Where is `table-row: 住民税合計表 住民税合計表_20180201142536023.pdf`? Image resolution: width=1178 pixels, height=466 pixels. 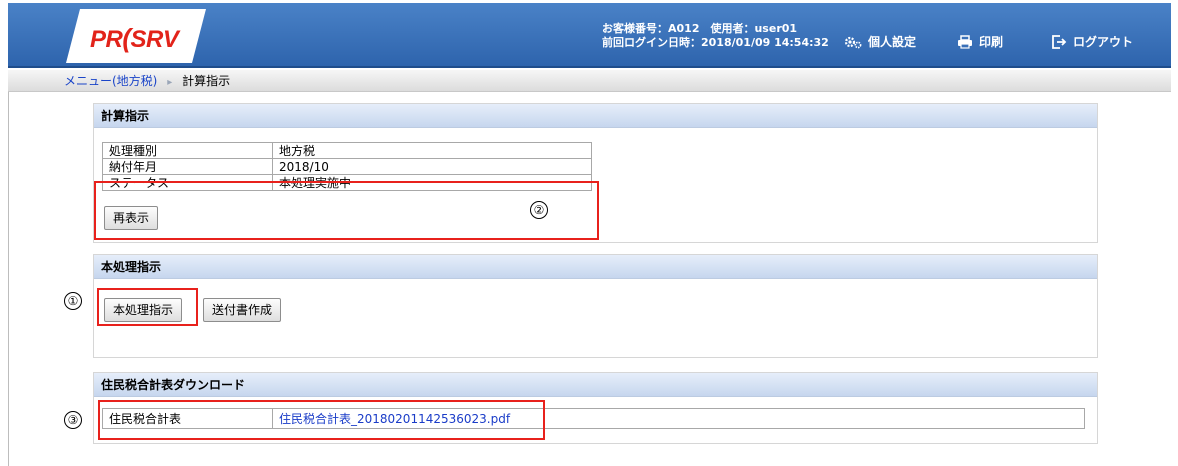 table-row: 住民税合計表 住民税合計表_20180201142536023.pdf is located at coordinates (593, 418).